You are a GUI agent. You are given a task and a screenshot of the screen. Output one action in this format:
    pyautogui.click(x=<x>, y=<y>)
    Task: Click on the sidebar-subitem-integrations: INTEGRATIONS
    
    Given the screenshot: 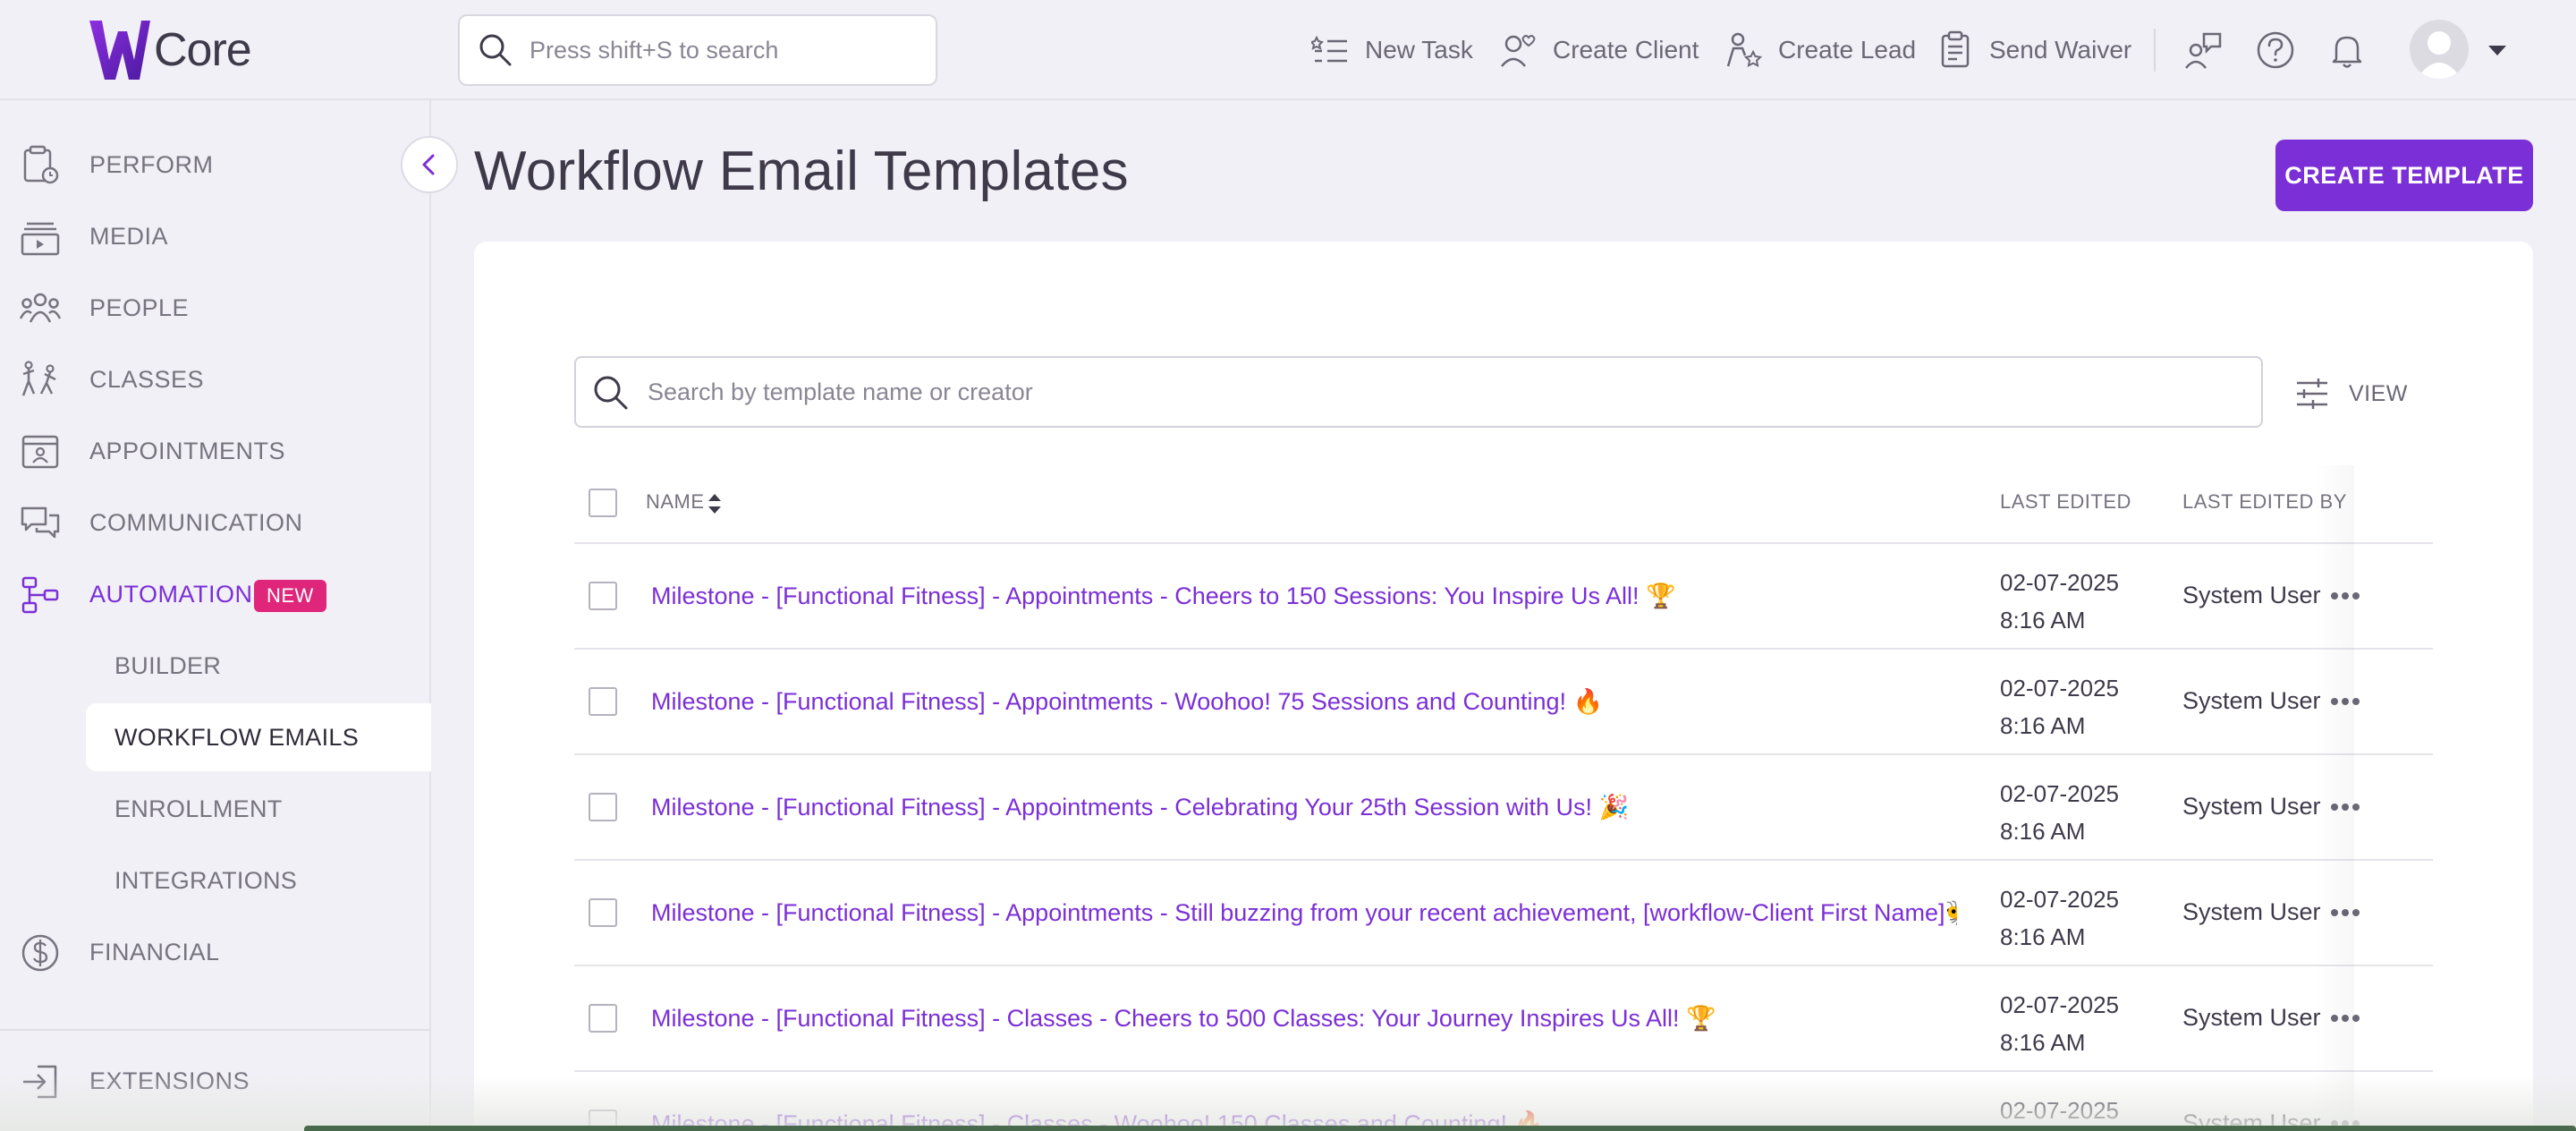 What is the action you would take?
    pyautogui.click(x=258, y=880)
    